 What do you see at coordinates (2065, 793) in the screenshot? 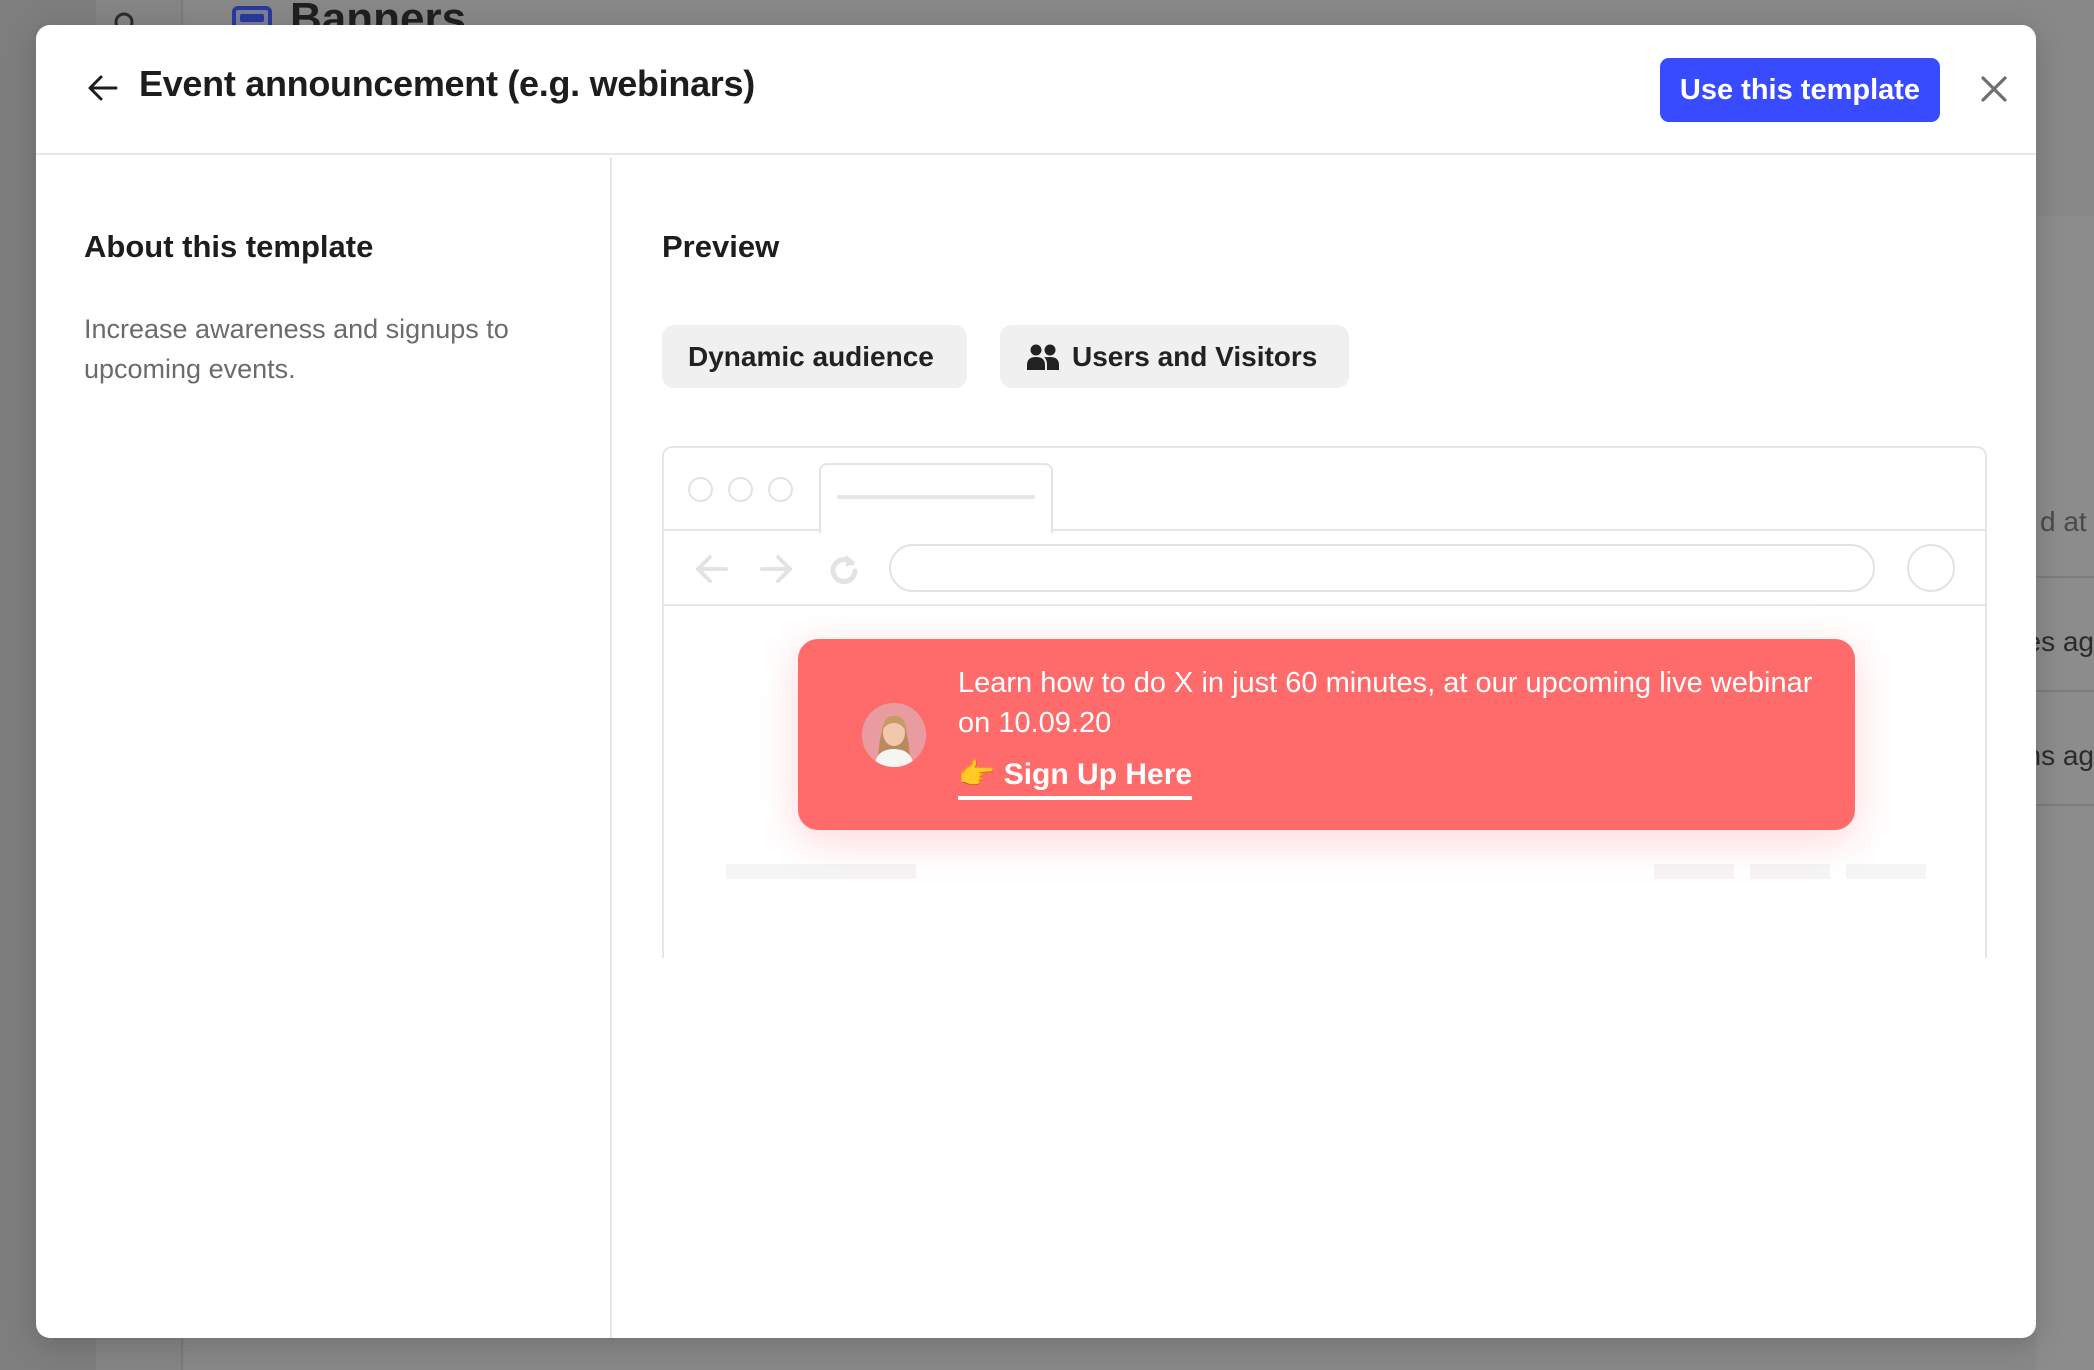
I see `background-table-panel` at bounding box center [2065, 793].